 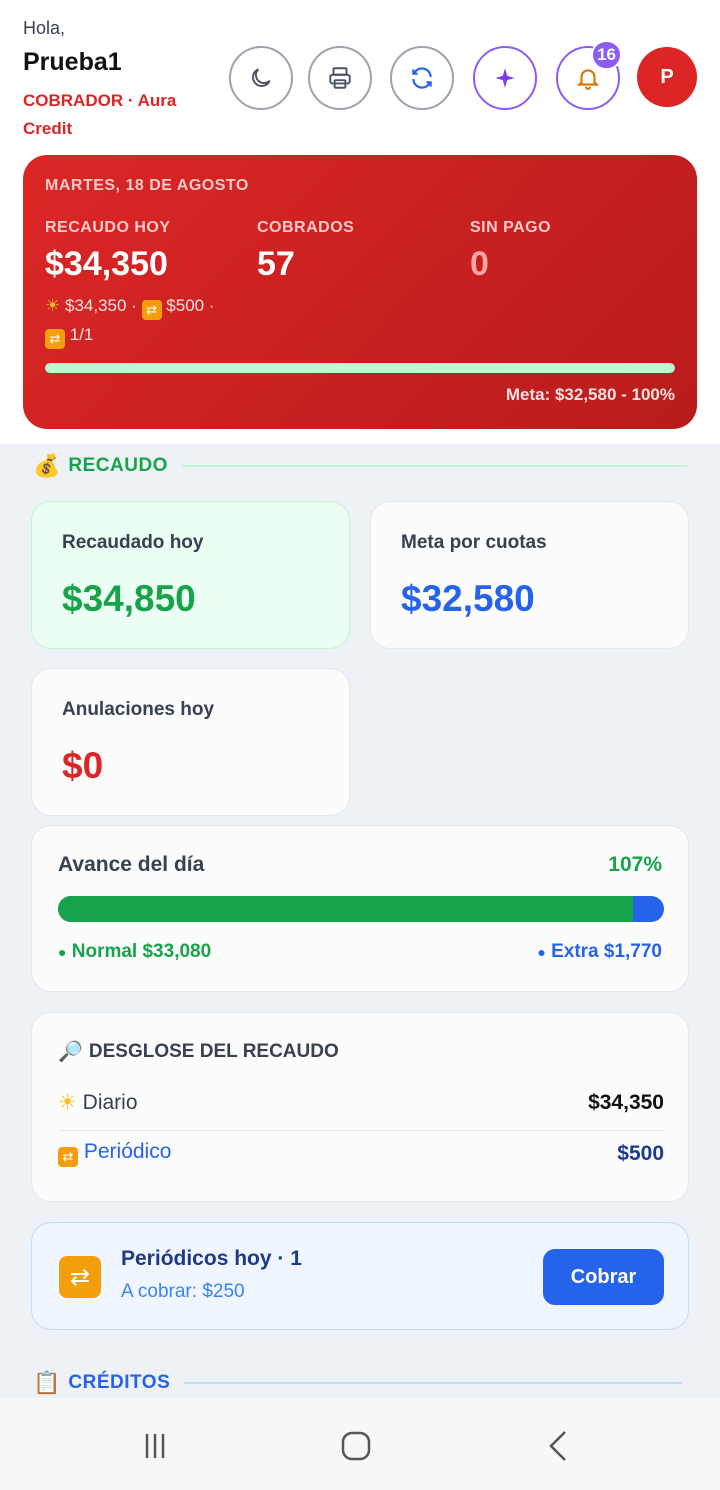 What do you see at coordinates (346, 909) in the screenshot?
I see `progress-normal-fill` at bounding box center [346, 909].